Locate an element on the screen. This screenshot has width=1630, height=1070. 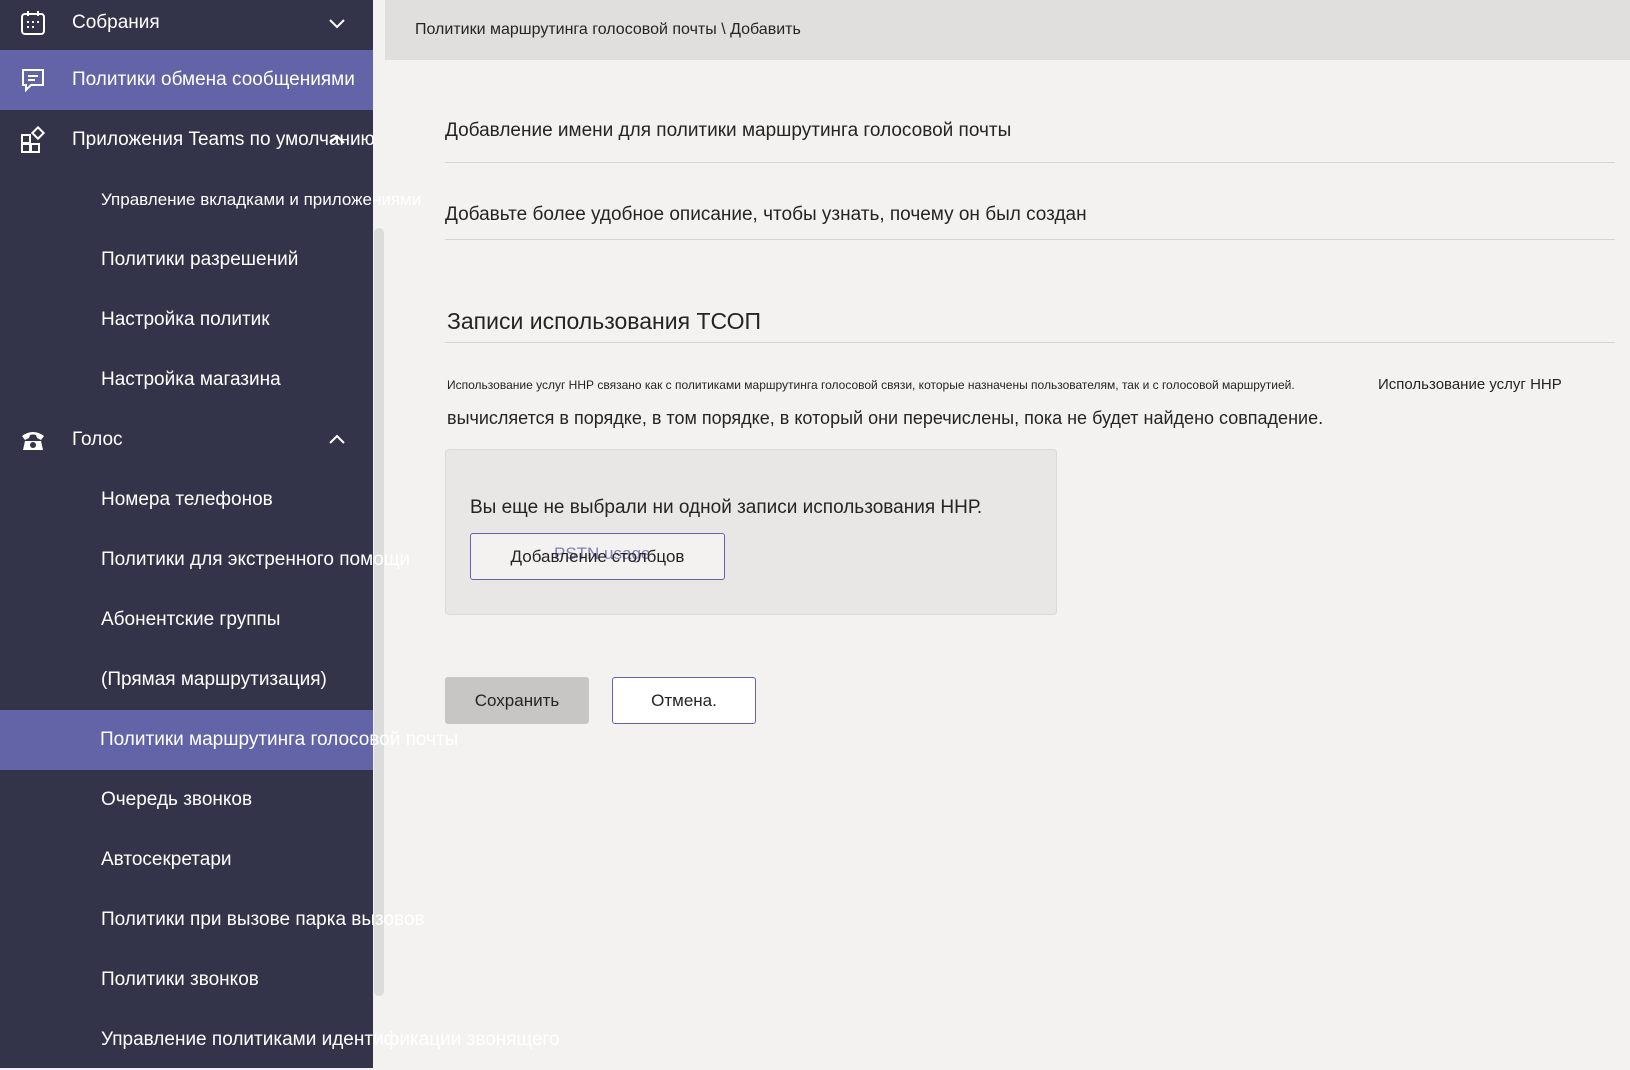
nav-manage-tabs-apps: Управление вкладками и приложениями is located at coordinates (210, 200).